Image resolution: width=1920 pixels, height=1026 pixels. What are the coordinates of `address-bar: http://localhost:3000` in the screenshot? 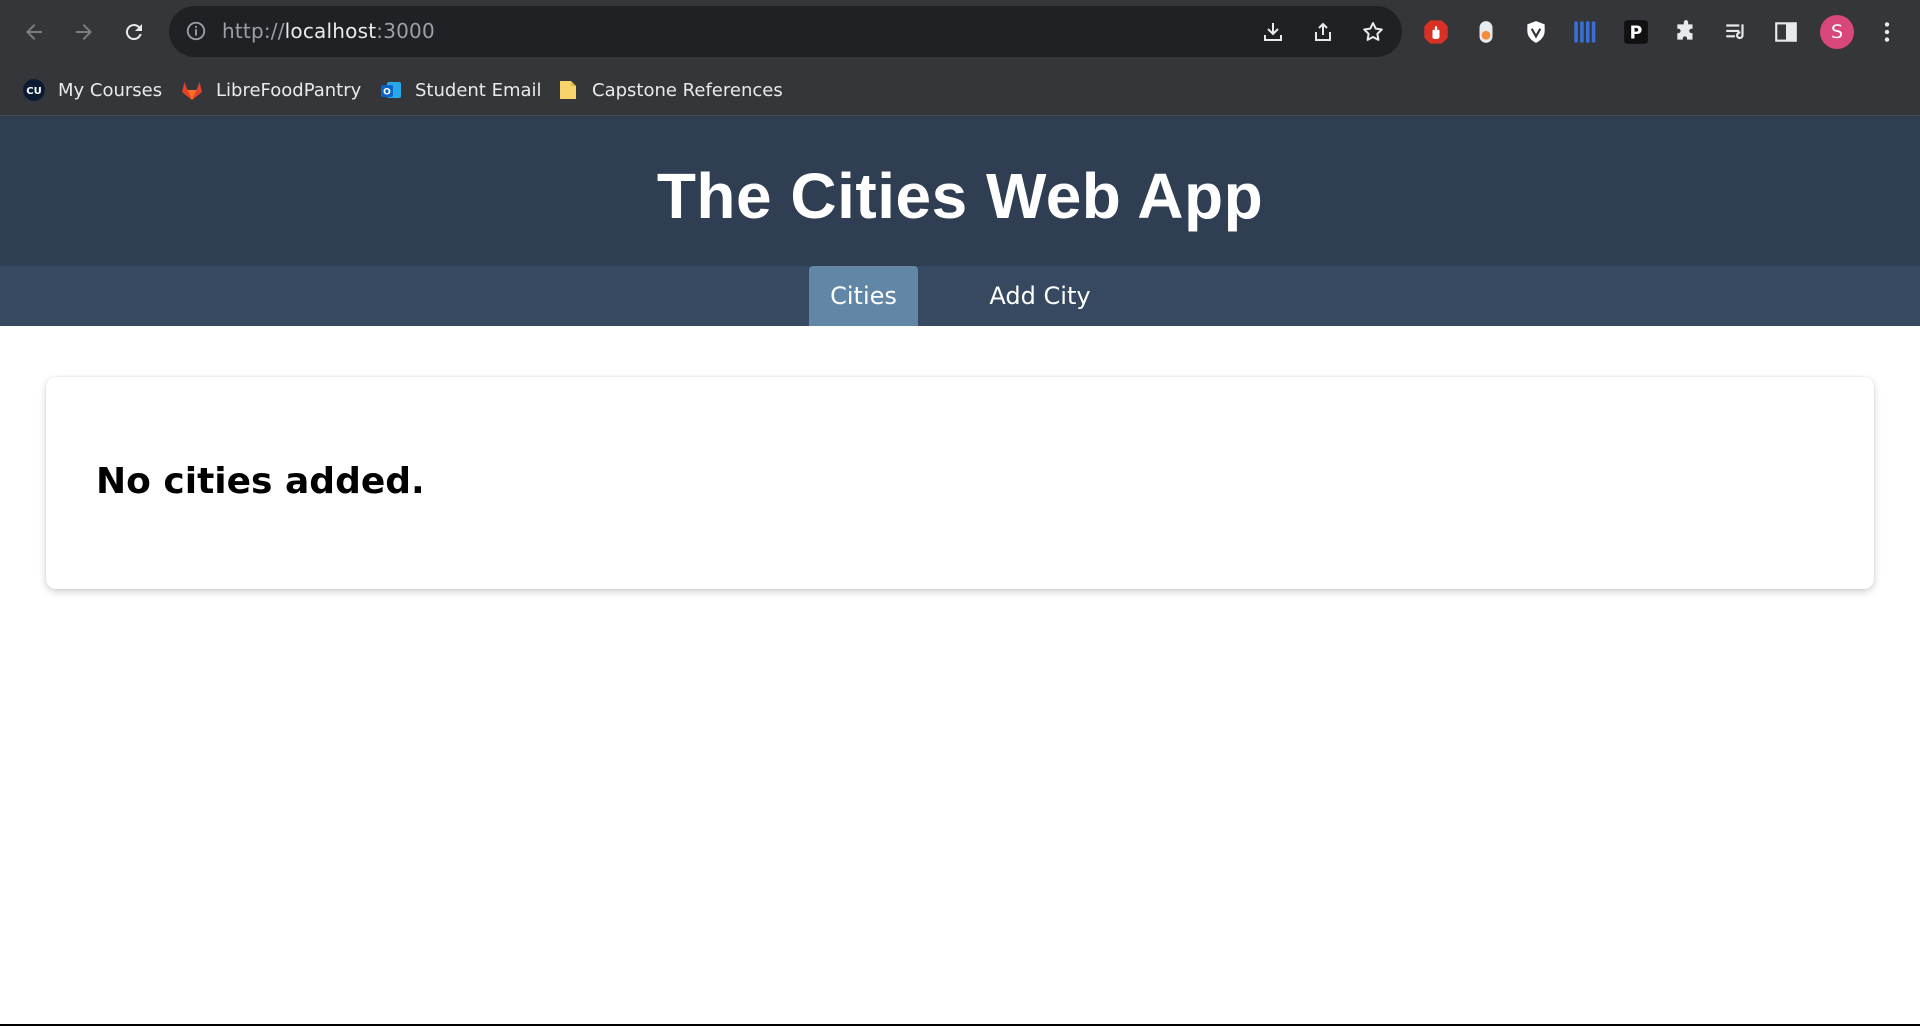 It's located at (785, 31).